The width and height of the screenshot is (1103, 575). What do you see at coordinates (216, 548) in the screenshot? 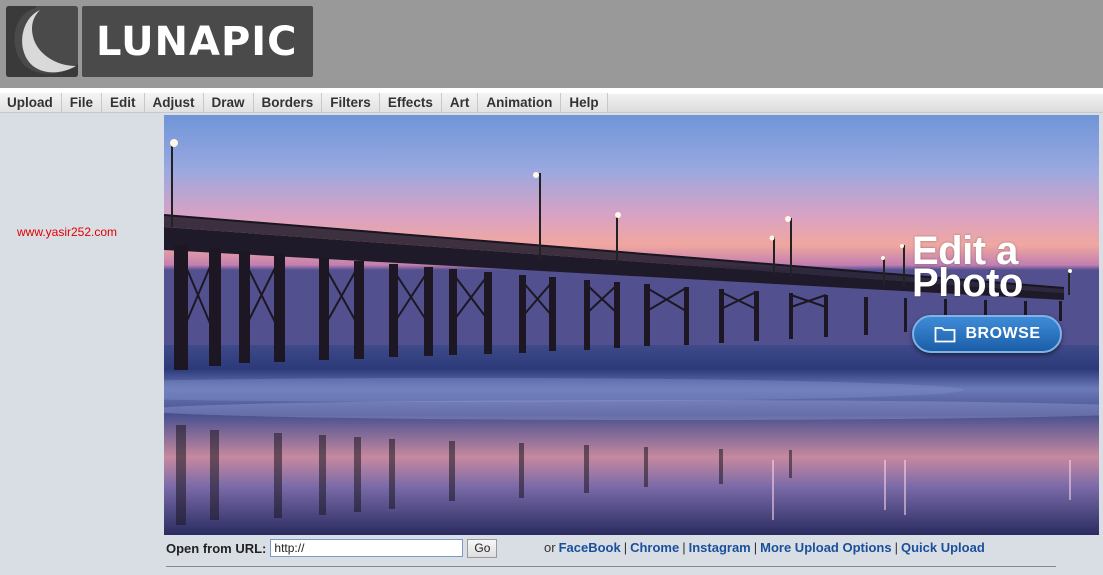
I see `open-from-url-label: Open from URL:` at bounding box center [216, 548].